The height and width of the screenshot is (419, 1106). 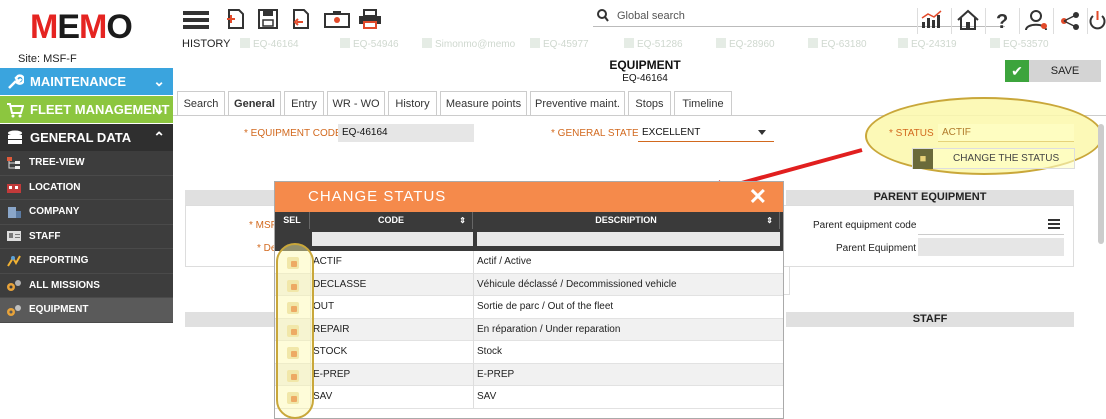 What do you see at coordinates (301, 19) in the screenshot?
I see `undo-document-icon` at bounding box center [301, 19].